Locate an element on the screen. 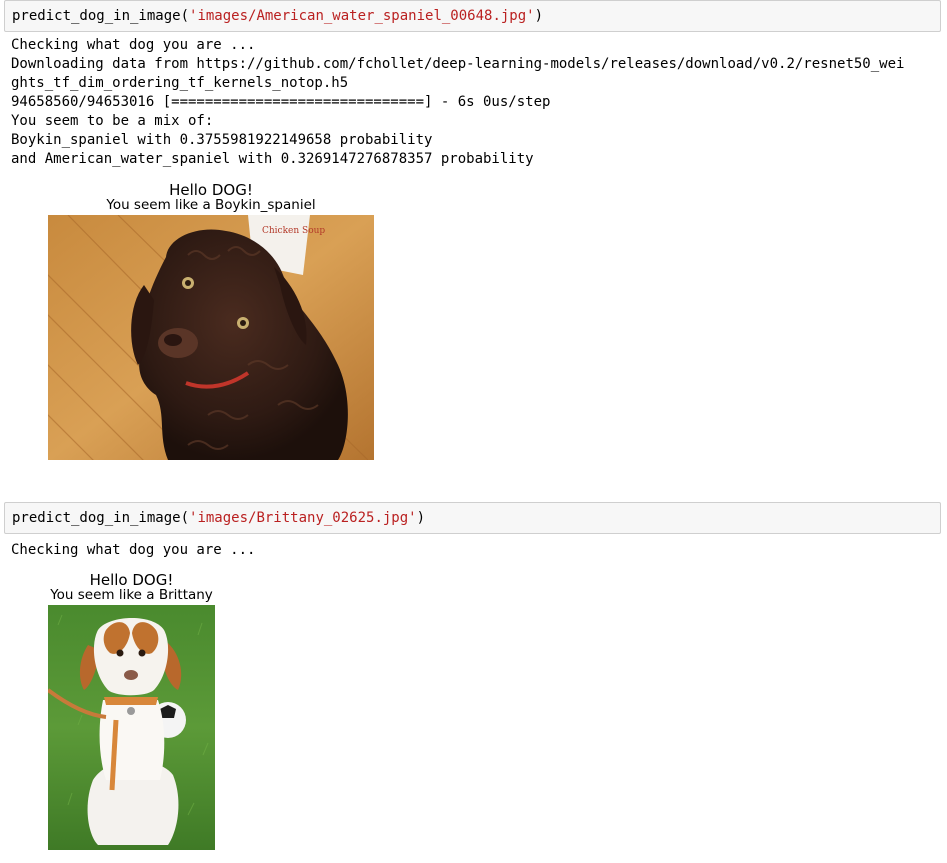 This screenshot has width=947, height=863. figure-2-title-line1: Hello DOG! is located at coordinates (131, 580).